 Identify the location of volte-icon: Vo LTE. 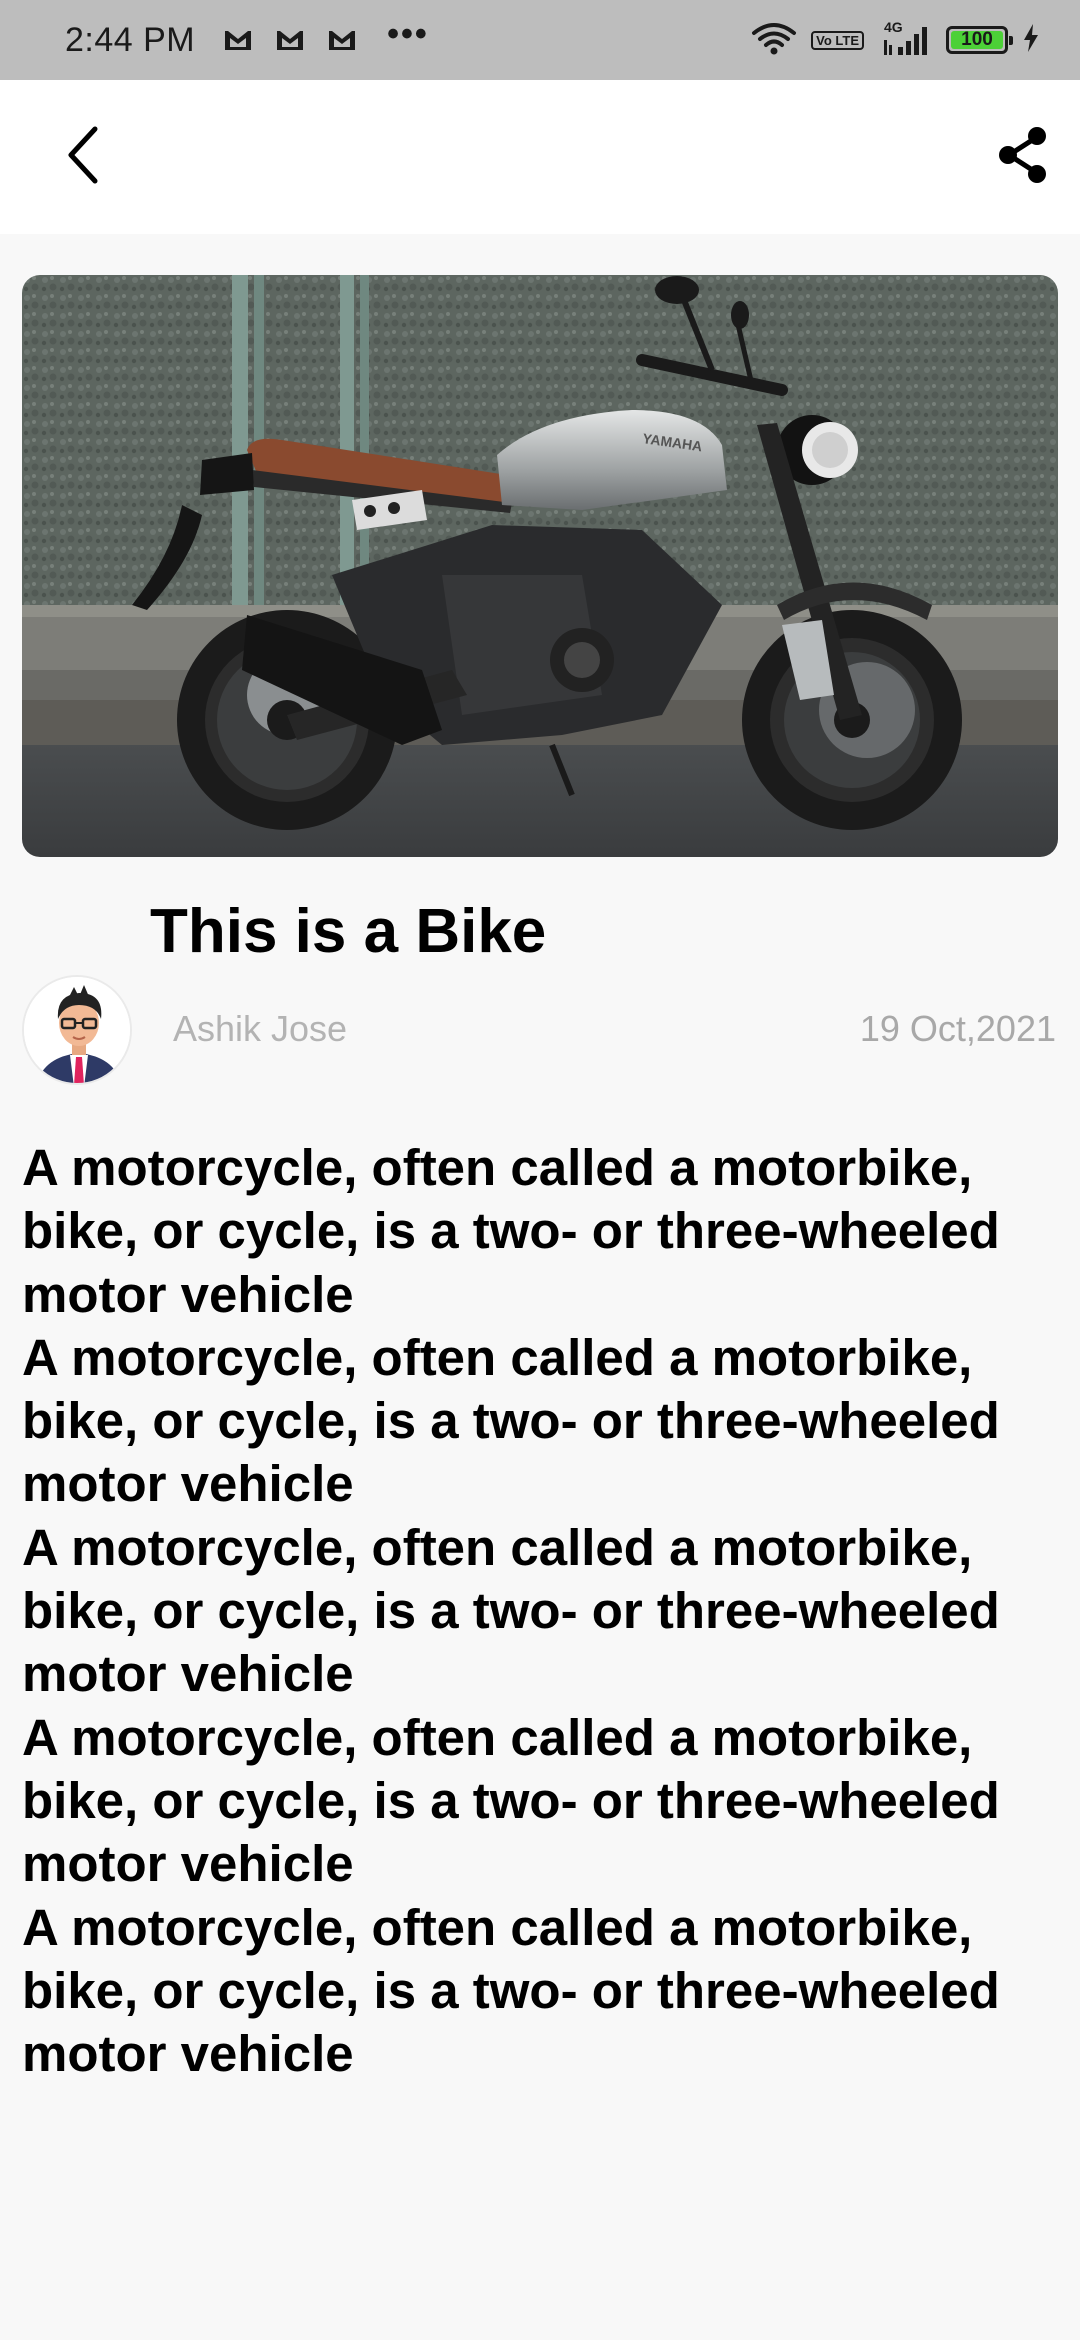
(837, 40).